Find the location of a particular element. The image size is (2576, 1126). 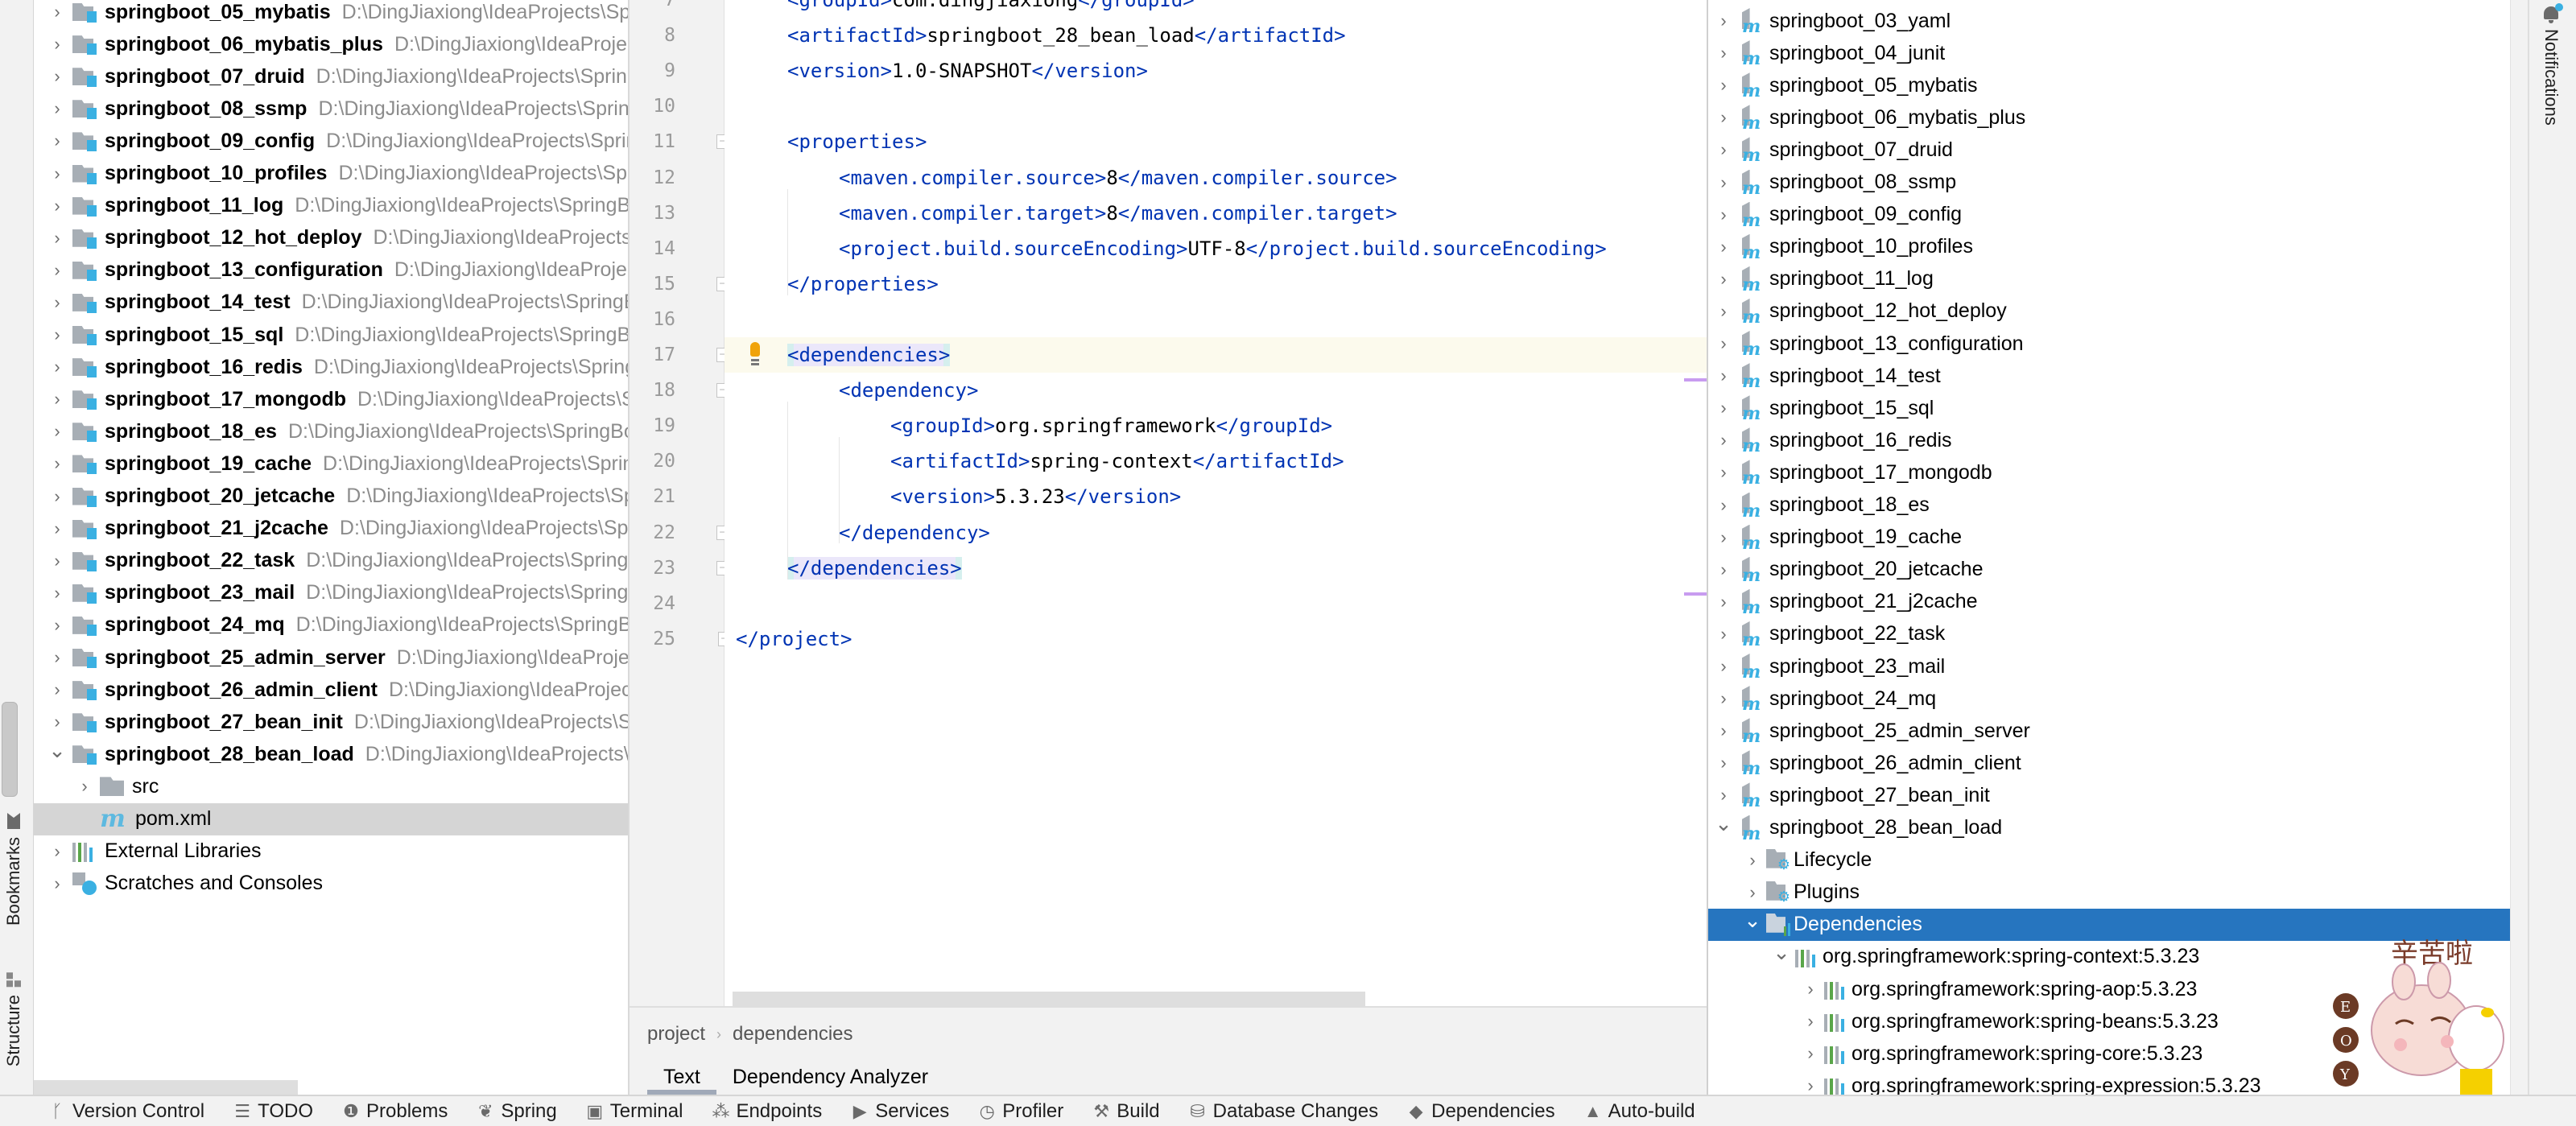

toolwindow-button-dependencies: ◆ Dependencies is located at coordinates (1481, 1111).